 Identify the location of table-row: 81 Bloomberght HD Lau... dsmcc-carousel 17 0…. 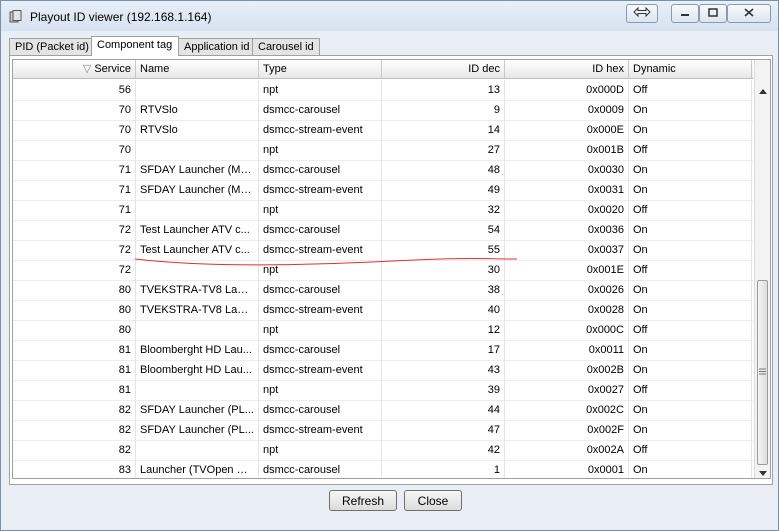
(383, 350).